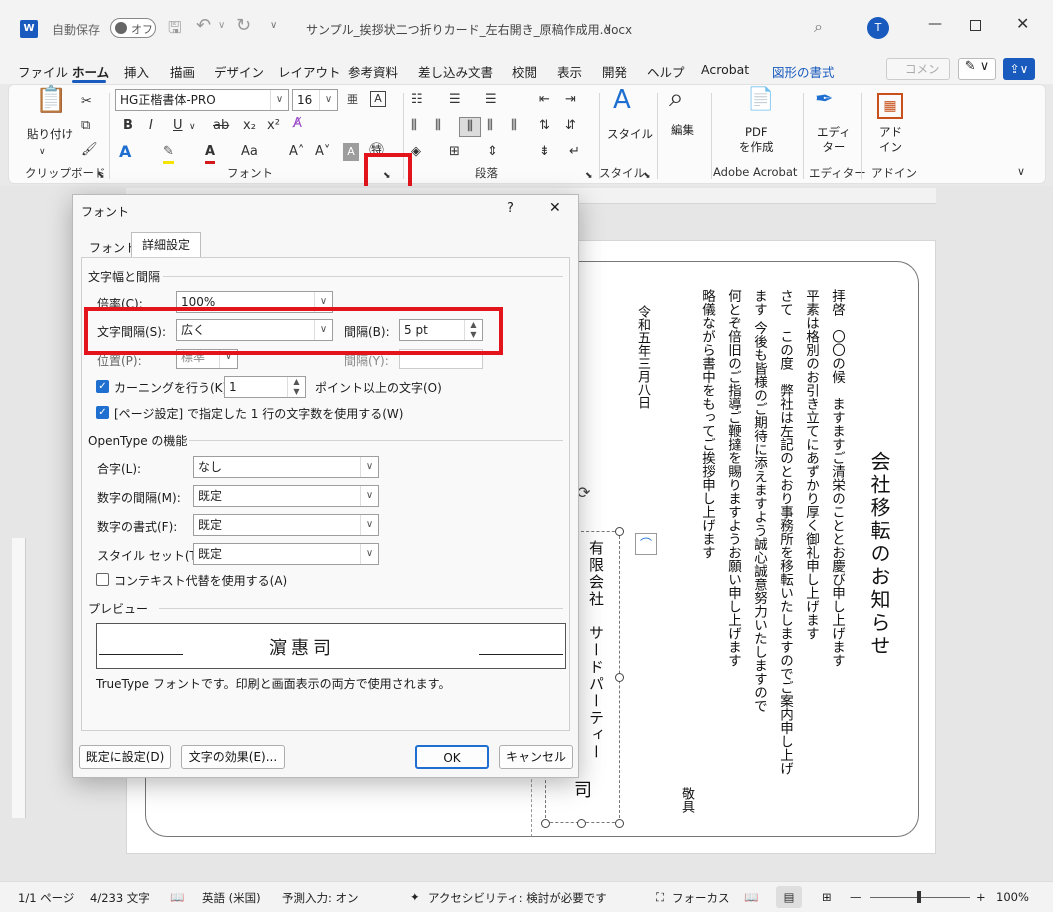 This screenshot has width=1053, height=912. What do you see at coordinates (666, 71) in the screenshot?
I see `tab-help: ヘルプ` at bounding box center [666, 71].